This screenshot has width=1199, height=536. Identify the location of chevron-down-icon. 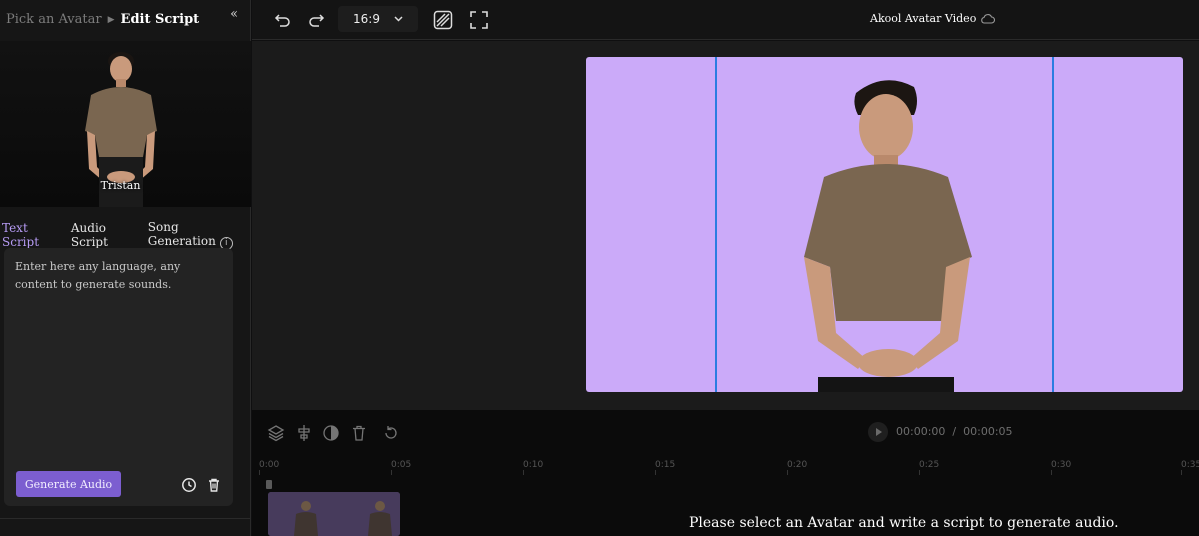
(398, 19).